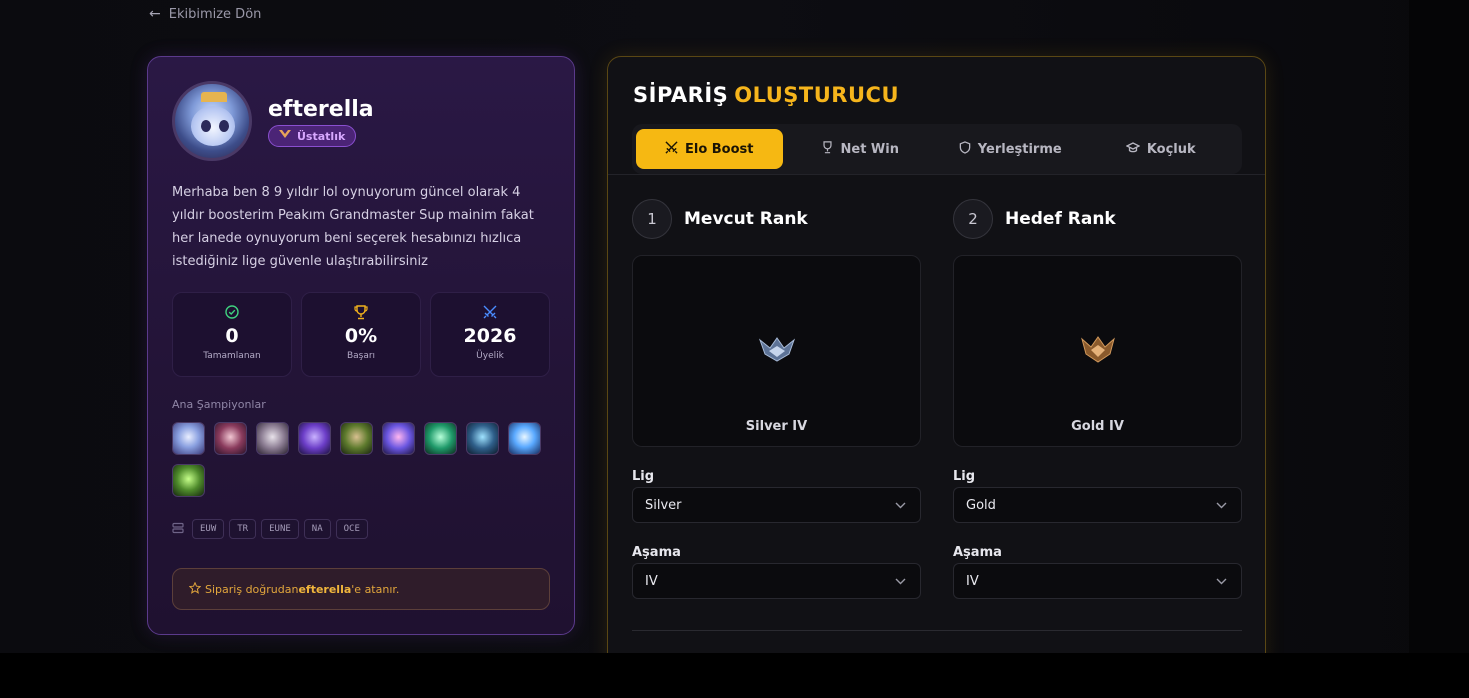 The height and width of the screenshot is (698, 1469). I want to click on current-rank-preview: Silver IV, so click(776, 351).